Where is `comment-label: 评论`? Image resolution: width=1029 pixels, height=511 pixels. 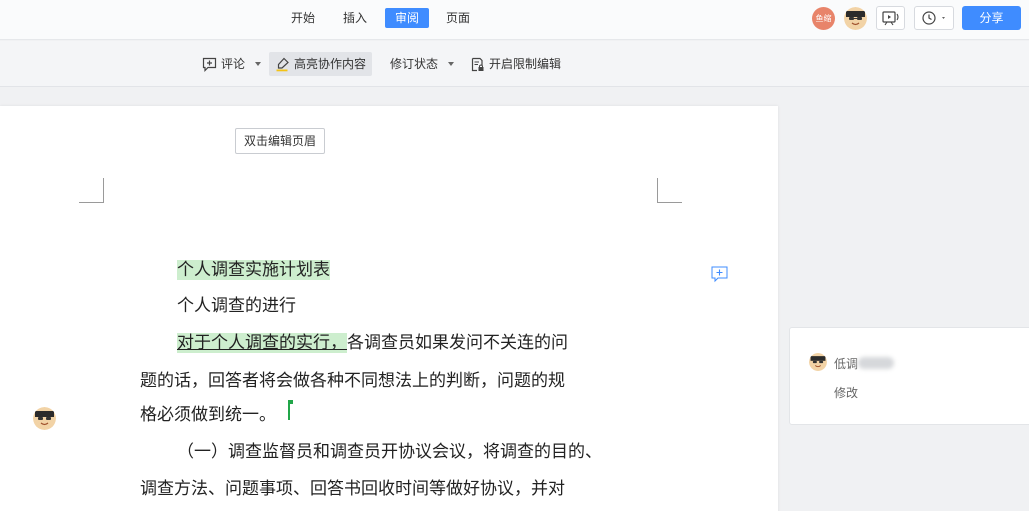 comment-label: 评论 is located at coordinates (233, 64).